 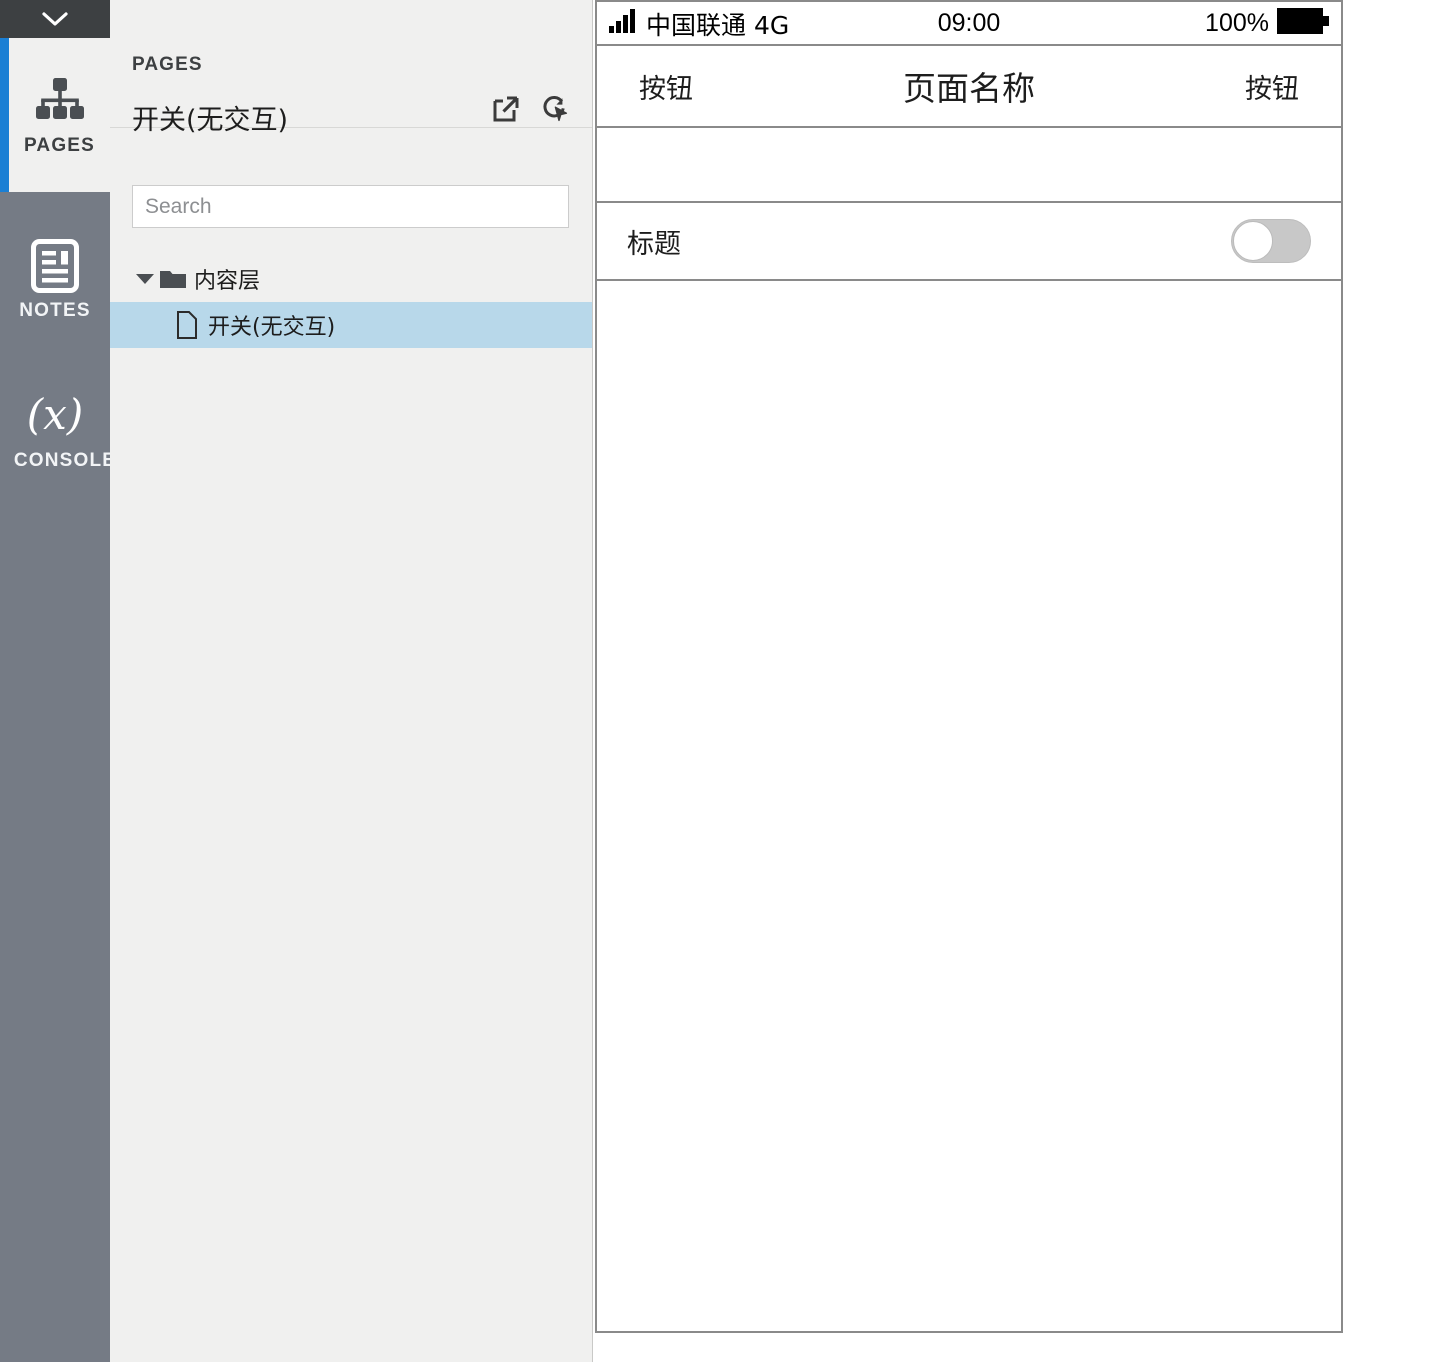 I want to click on toggle-row: 标题, so click(x=969, y=242).